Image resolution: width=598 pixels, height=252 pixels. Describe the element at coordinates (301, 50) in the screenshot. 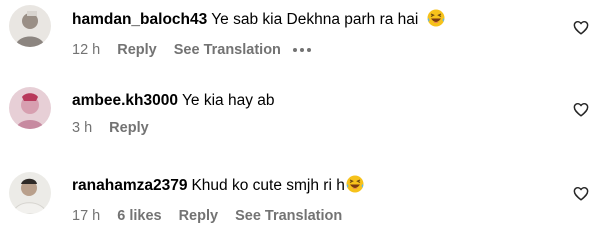

I see `more-options-icon` at that location.